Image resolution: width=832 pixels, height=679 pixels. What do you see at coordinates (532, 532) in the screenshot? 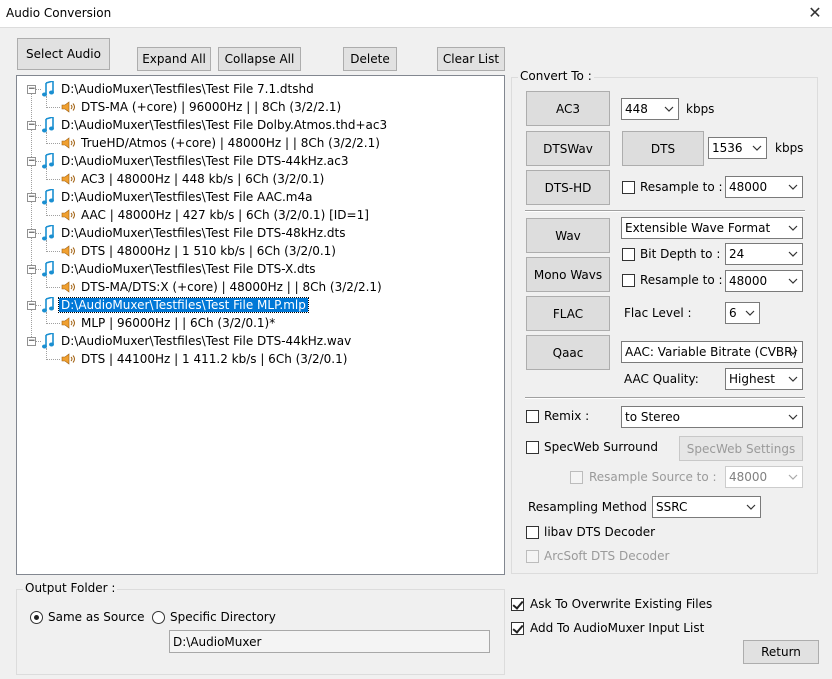
I see `libav-checkbox` at bounding box center [532, 532].